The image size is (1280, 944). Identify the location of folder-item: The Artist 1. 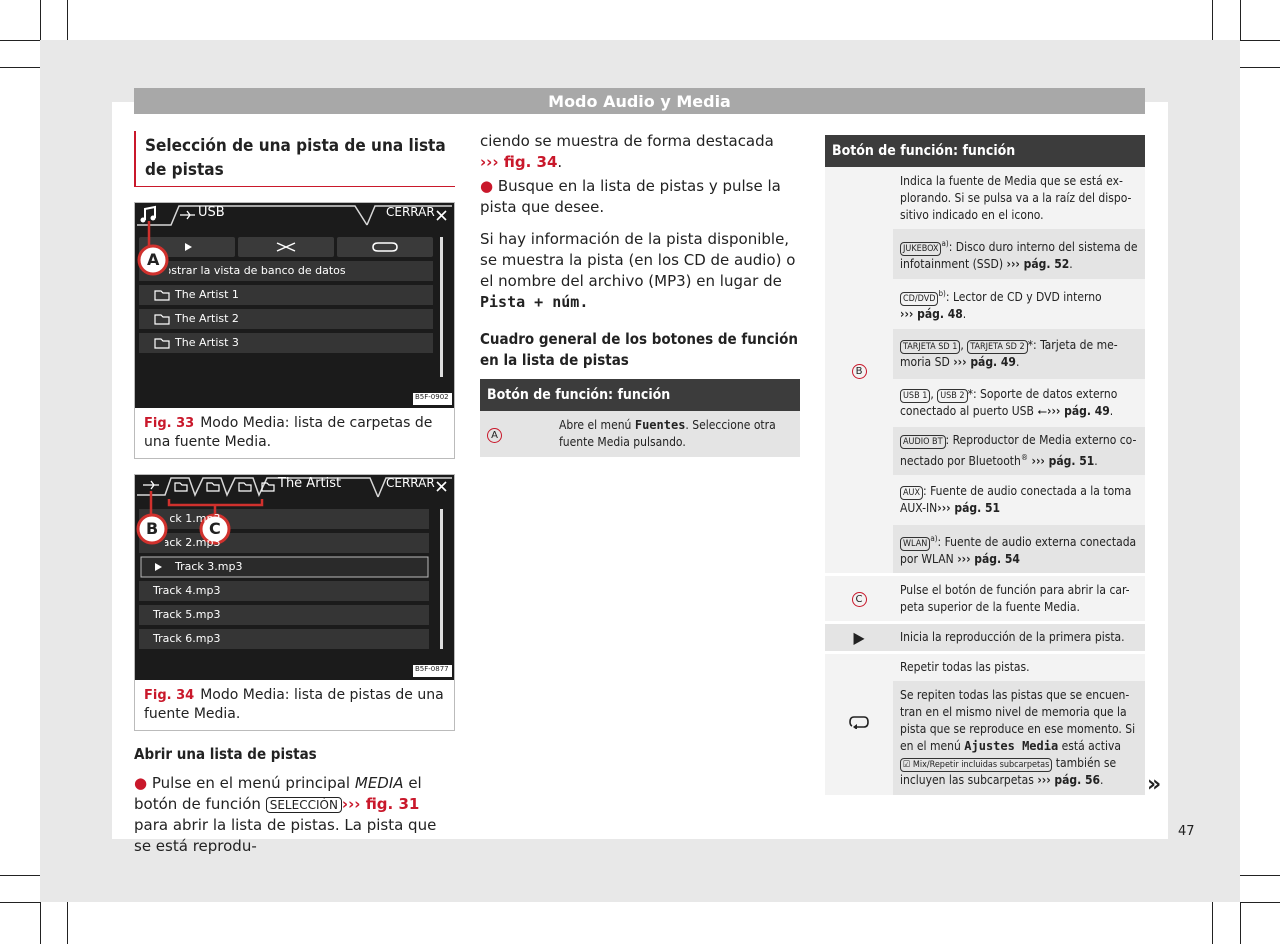
(207, 294).